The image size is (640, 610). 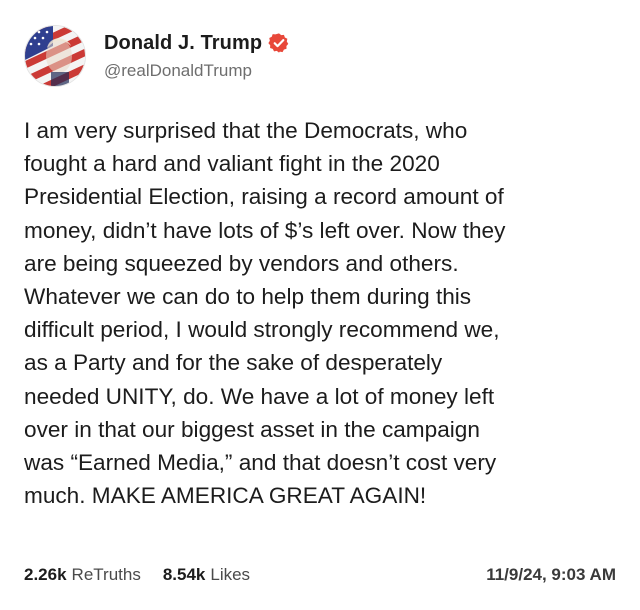 I want to click on author-handle: @realDonaldTrump, so click(x=197, y=71).